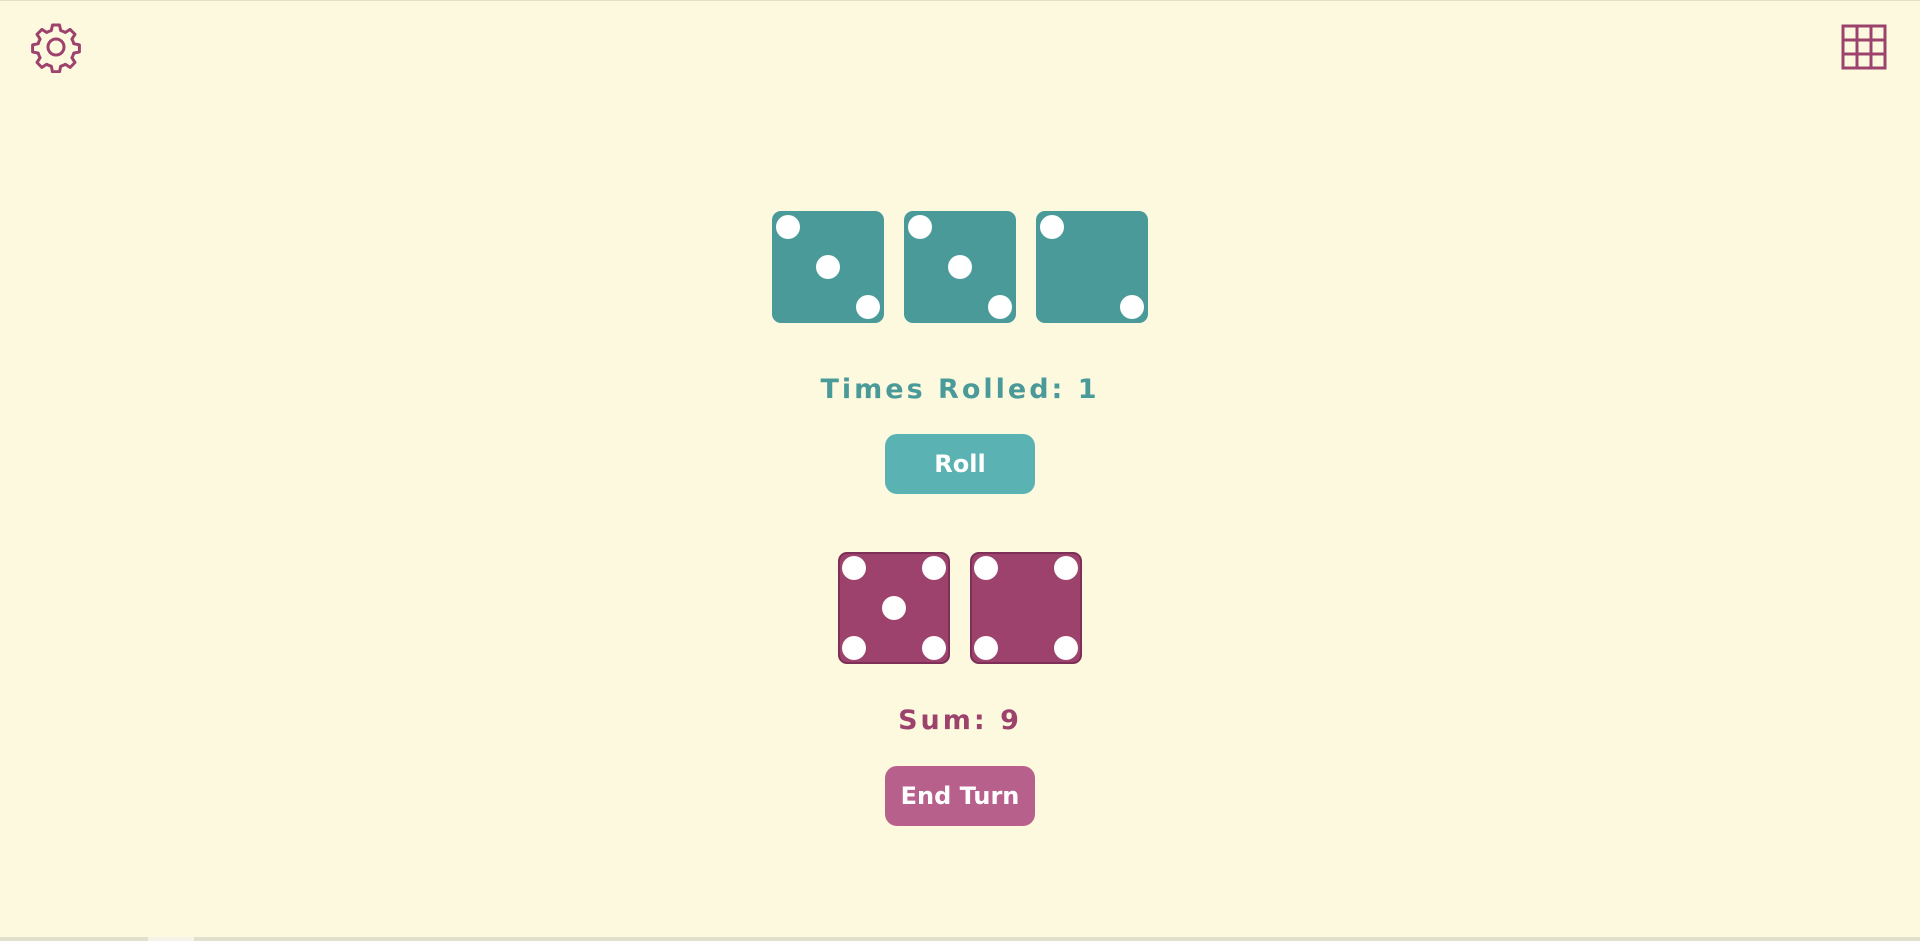  Describe the element at coordinates (960, 939) in the screenshot. I see `horizontal-scrollbar` at that location.